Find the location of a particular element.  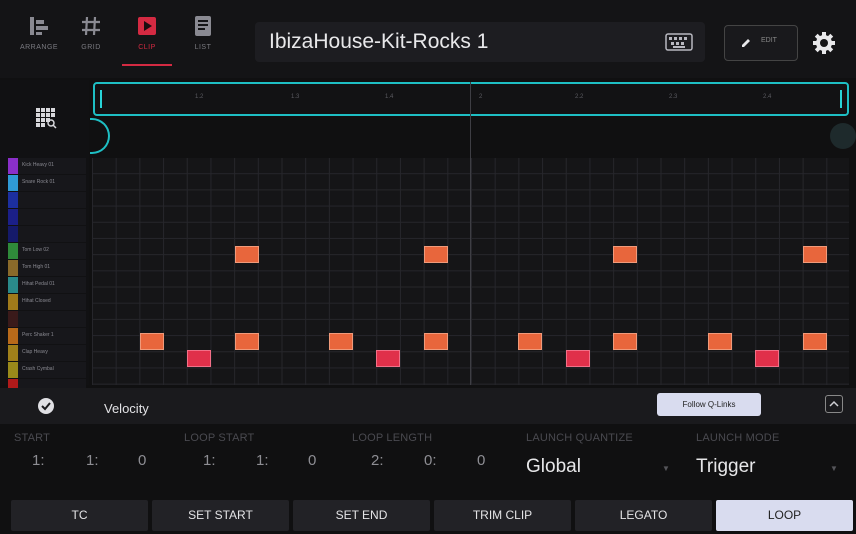

timeline-ruler: 1.2 1.3 1.4 2 2.2 2.3 2.4 is located at coordinates (471, 99).